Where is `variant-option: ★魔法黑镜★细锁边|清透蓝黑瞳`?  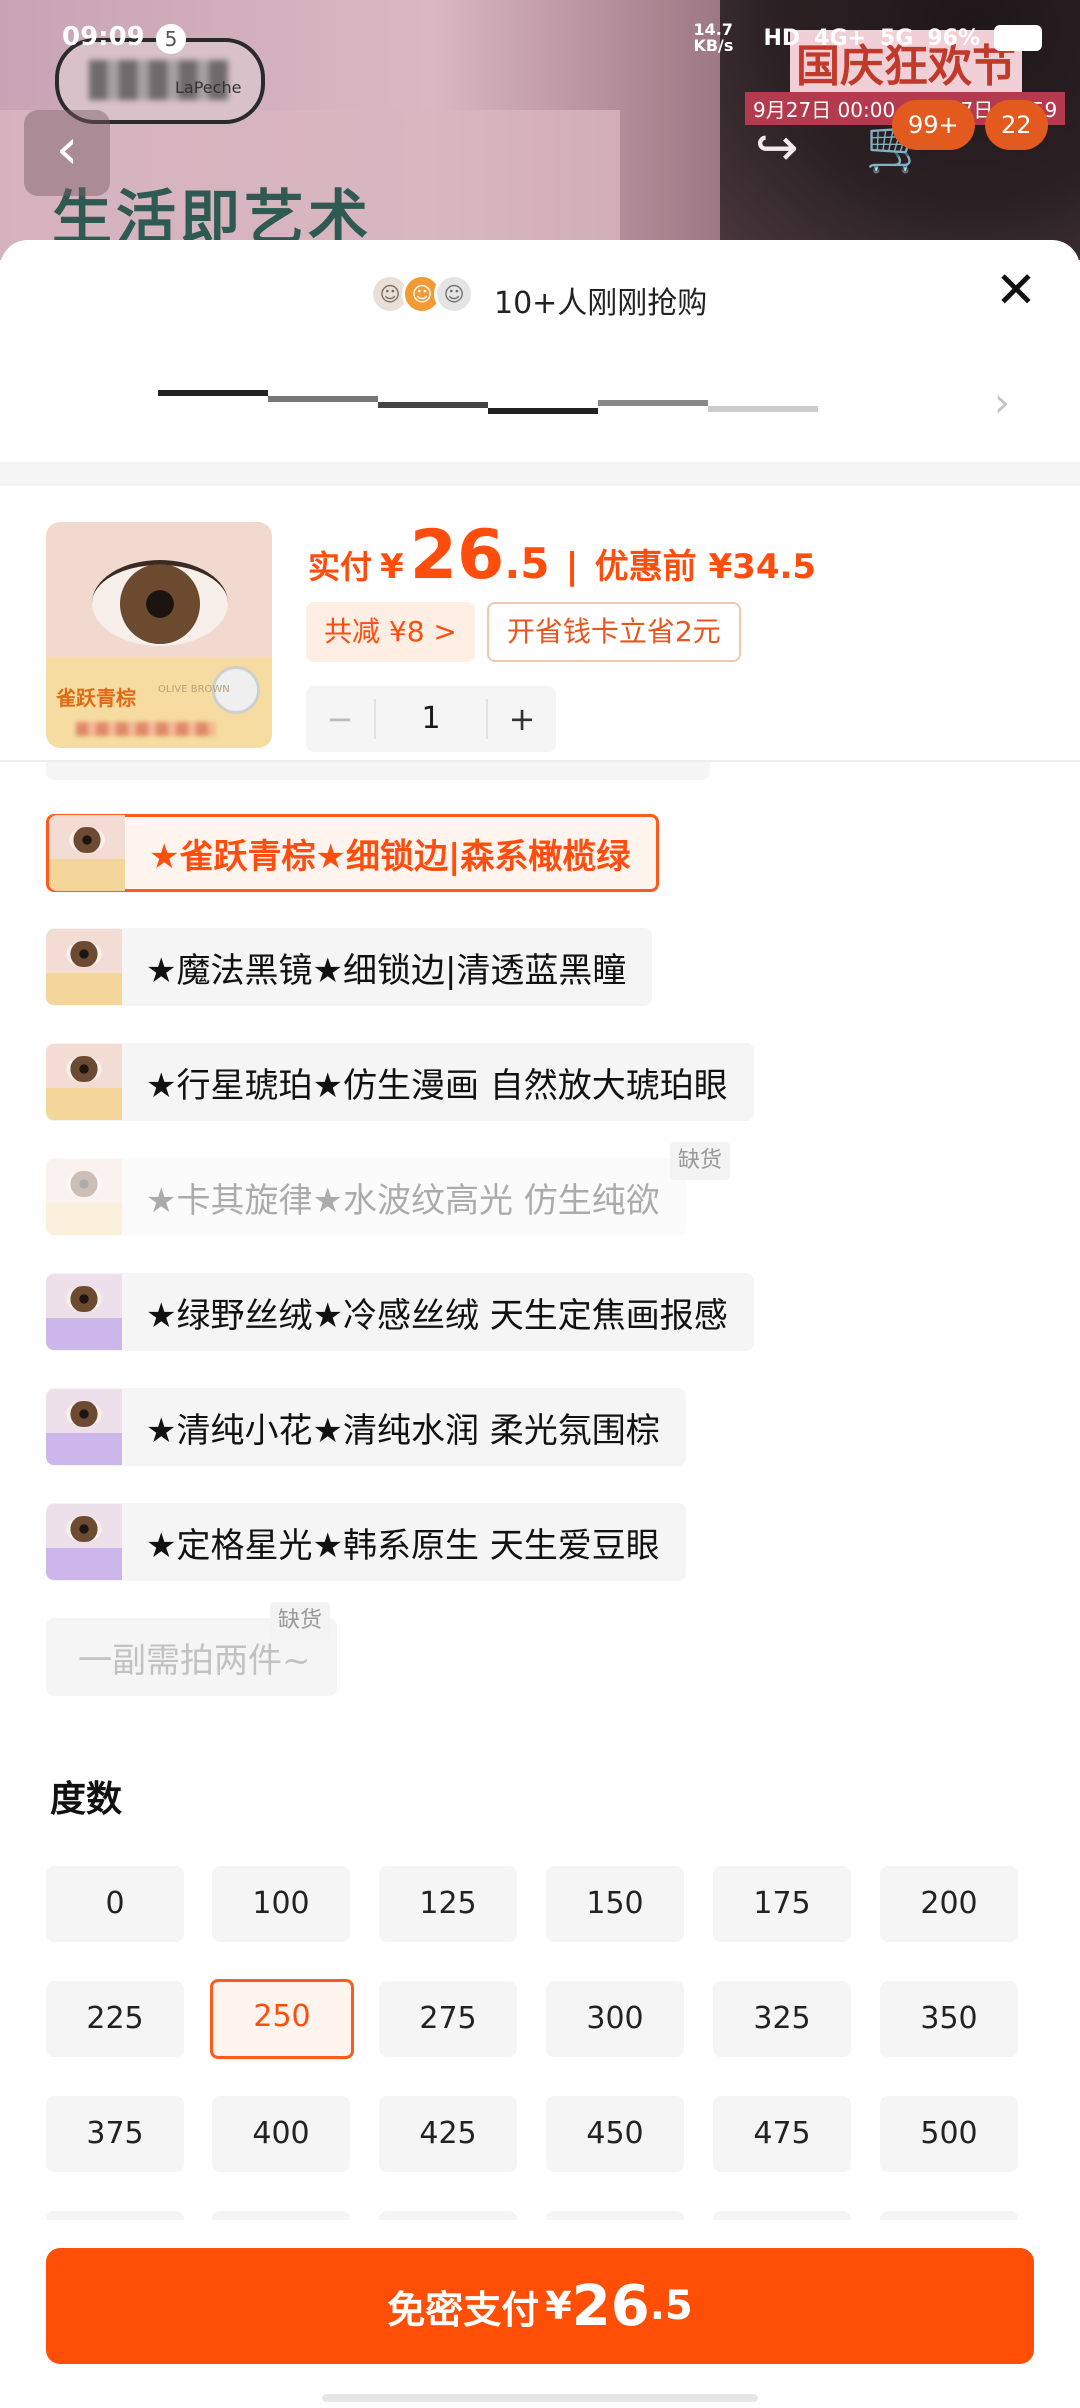 variant-option: ★魔法黑镜★细锁边|清透蓝黑瞳 is located at coordinates (349, 967).